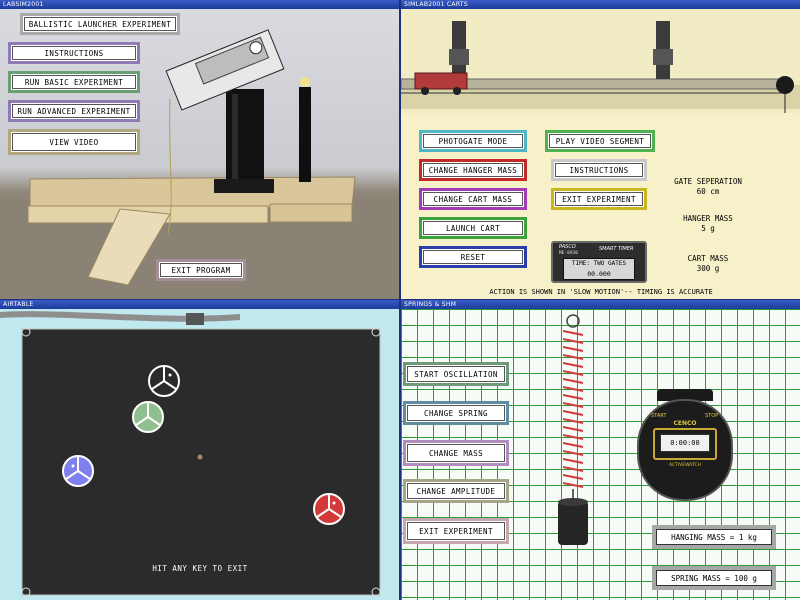 Image resolution: width=800 pixels, height=600 pixels. I want to click on run-basic-experiment-button: RUN BASIC EXPERIMENT, so click(74, 82).